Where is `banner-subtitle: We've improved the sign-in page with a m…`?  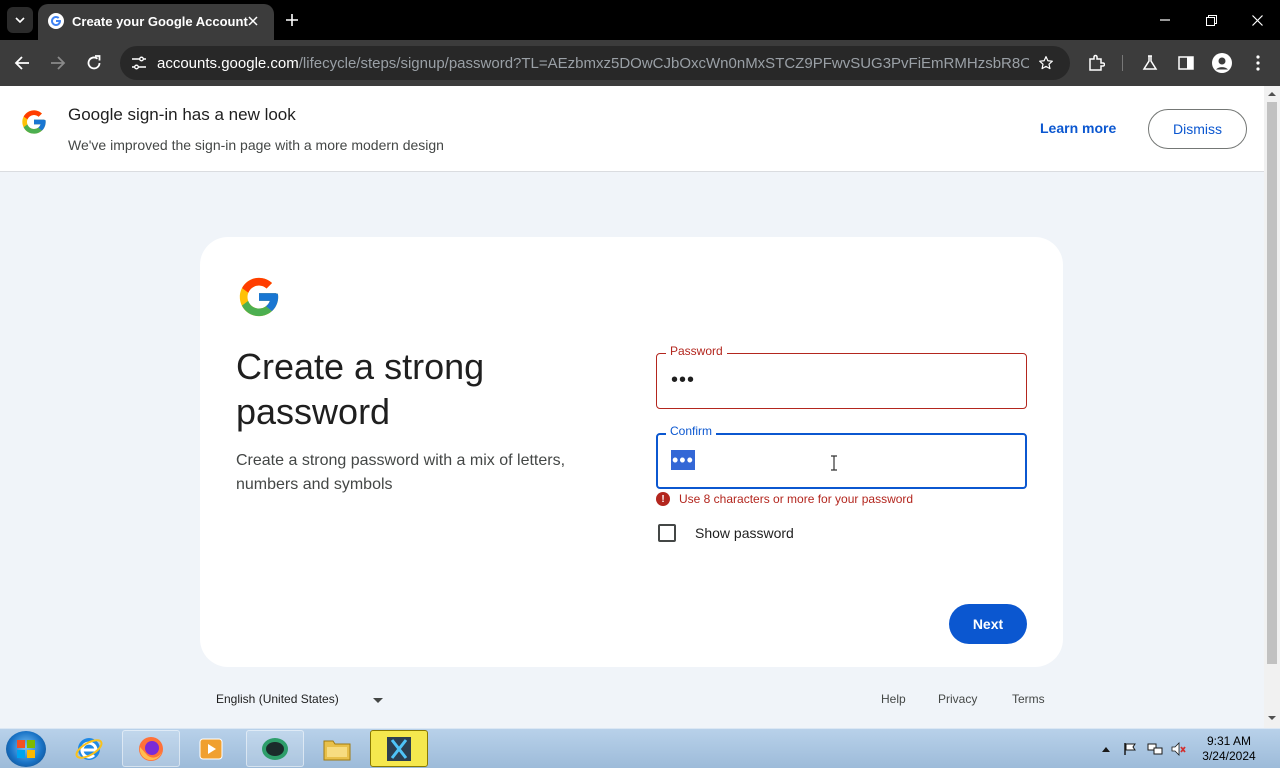 banner-subtitle: We've improved the sign-in page with a m… is located at coordinates (256, 145).